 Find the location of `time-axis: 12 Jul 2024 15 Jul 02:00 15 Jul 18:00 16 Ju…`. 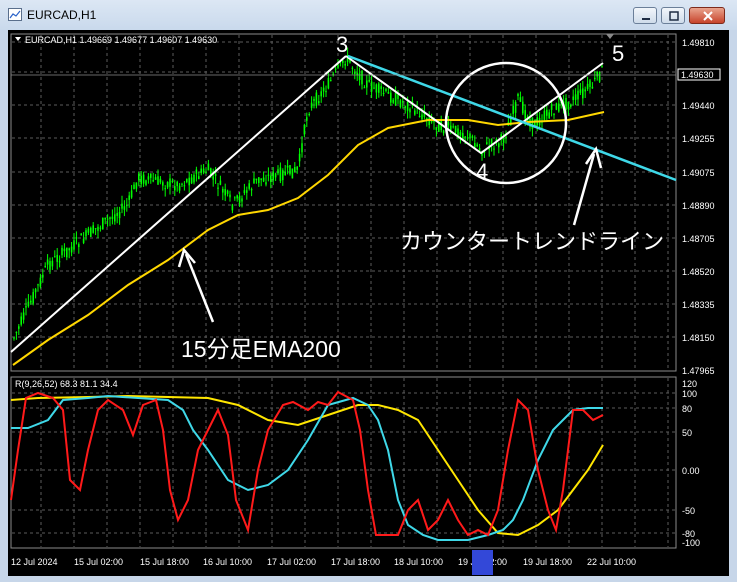

time-axis: 12 Jul 2024 15 Jul 02:00 15 Jul 18:00 16 Ju… is located at coordinates (323, 562).